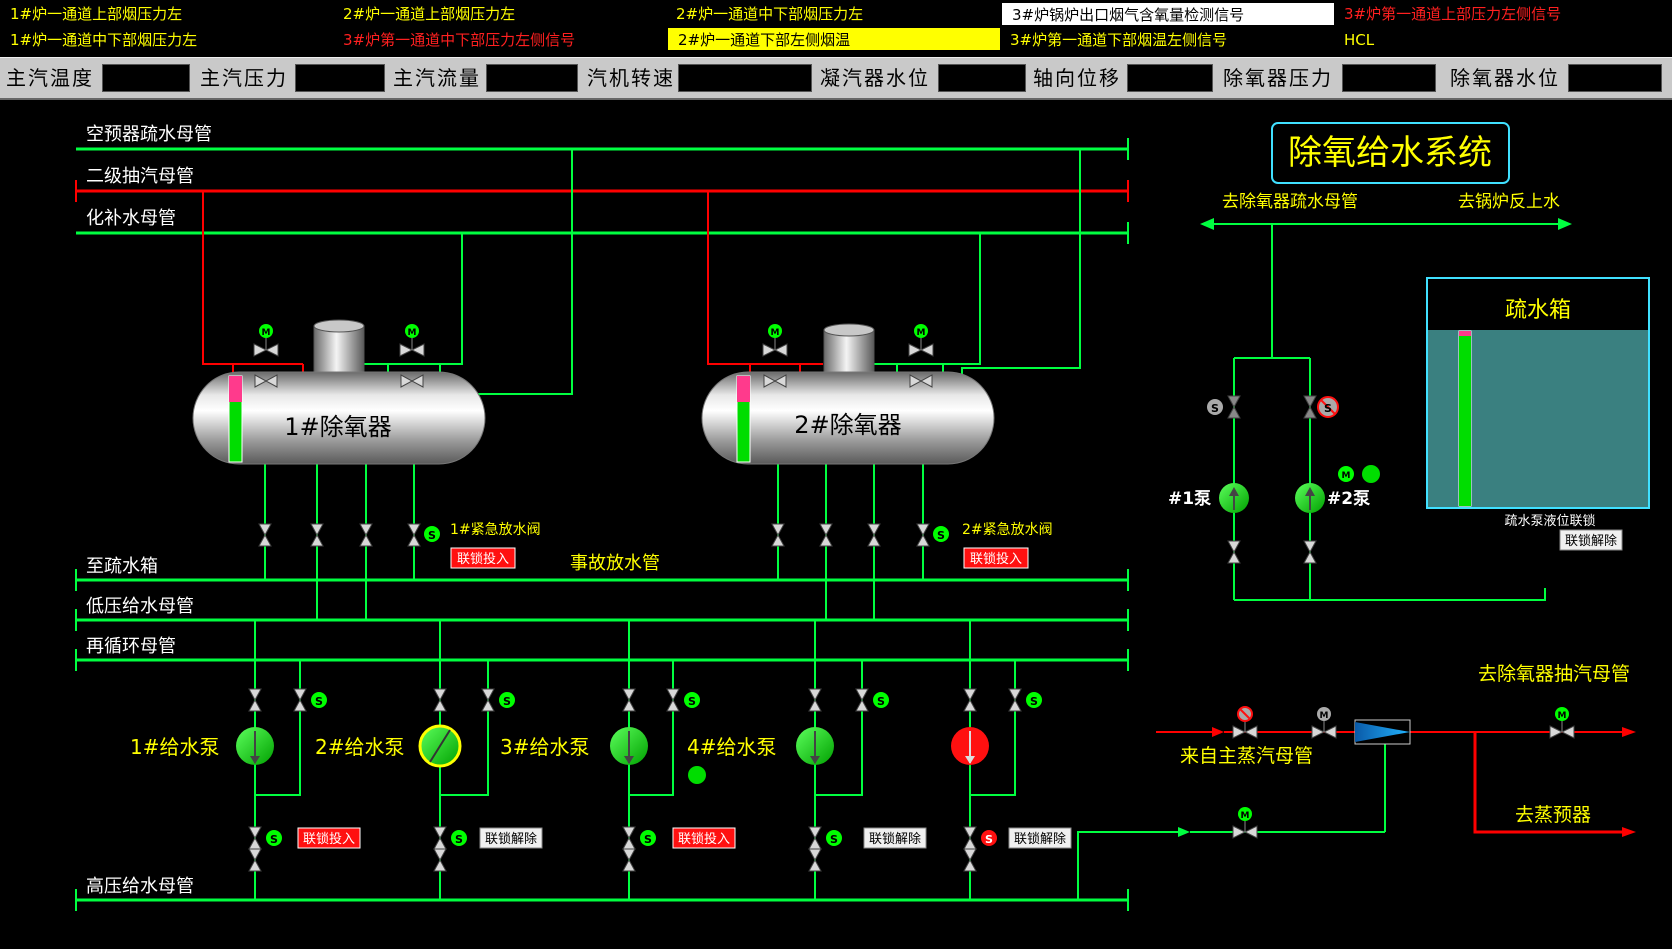 The width and height of the screenshot is (1672, 949). Describe the element at coordinates (1503, 40) in the screenshot. I see `alarm-item: HCL` at that location.